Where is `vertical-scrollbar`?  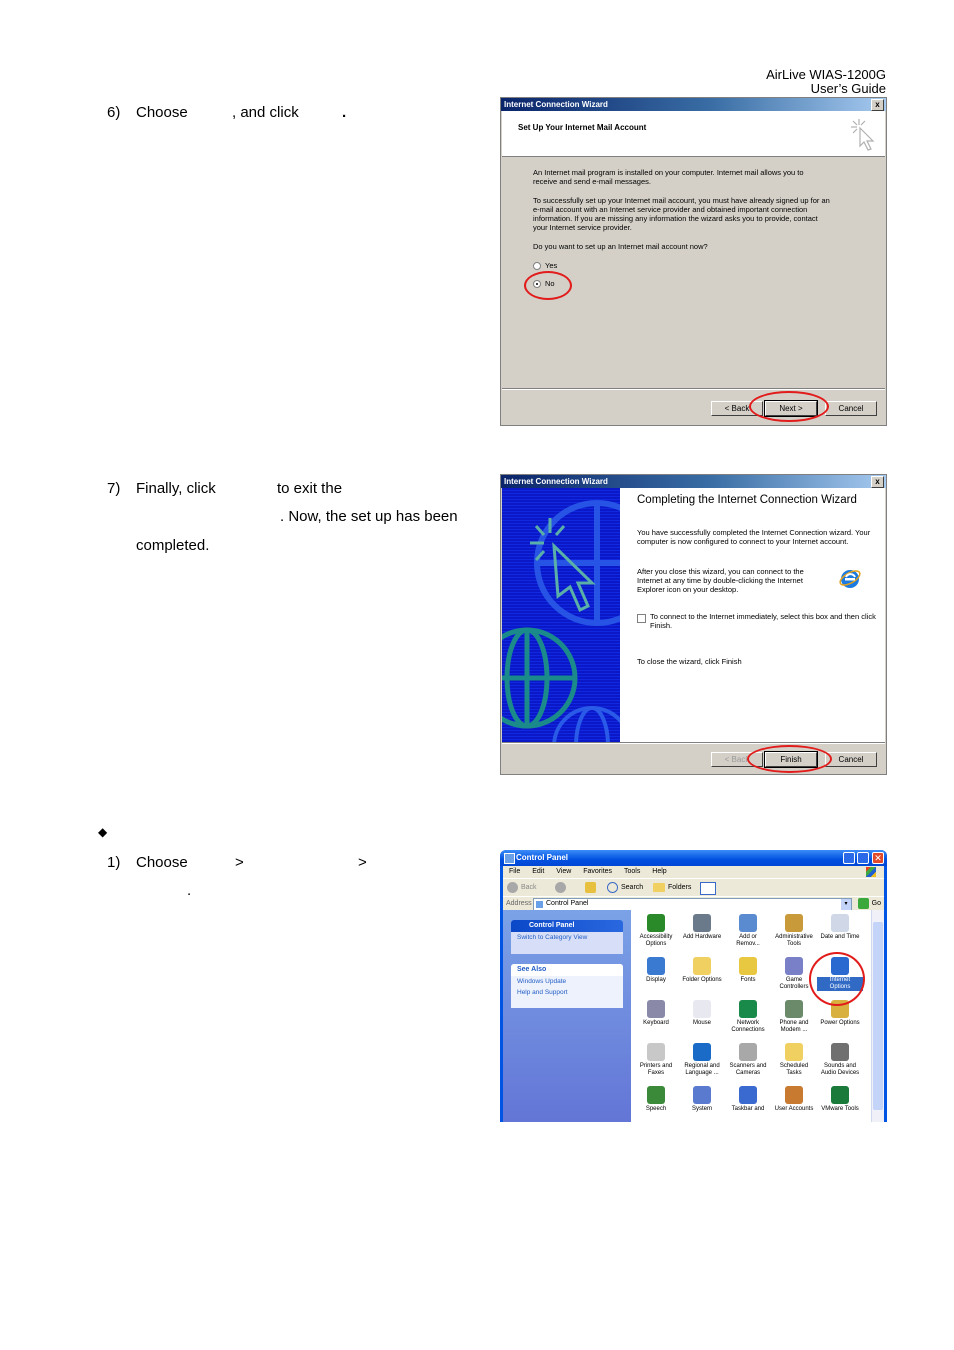 vertical-scrollbar is located at coordinates (877, 1016).